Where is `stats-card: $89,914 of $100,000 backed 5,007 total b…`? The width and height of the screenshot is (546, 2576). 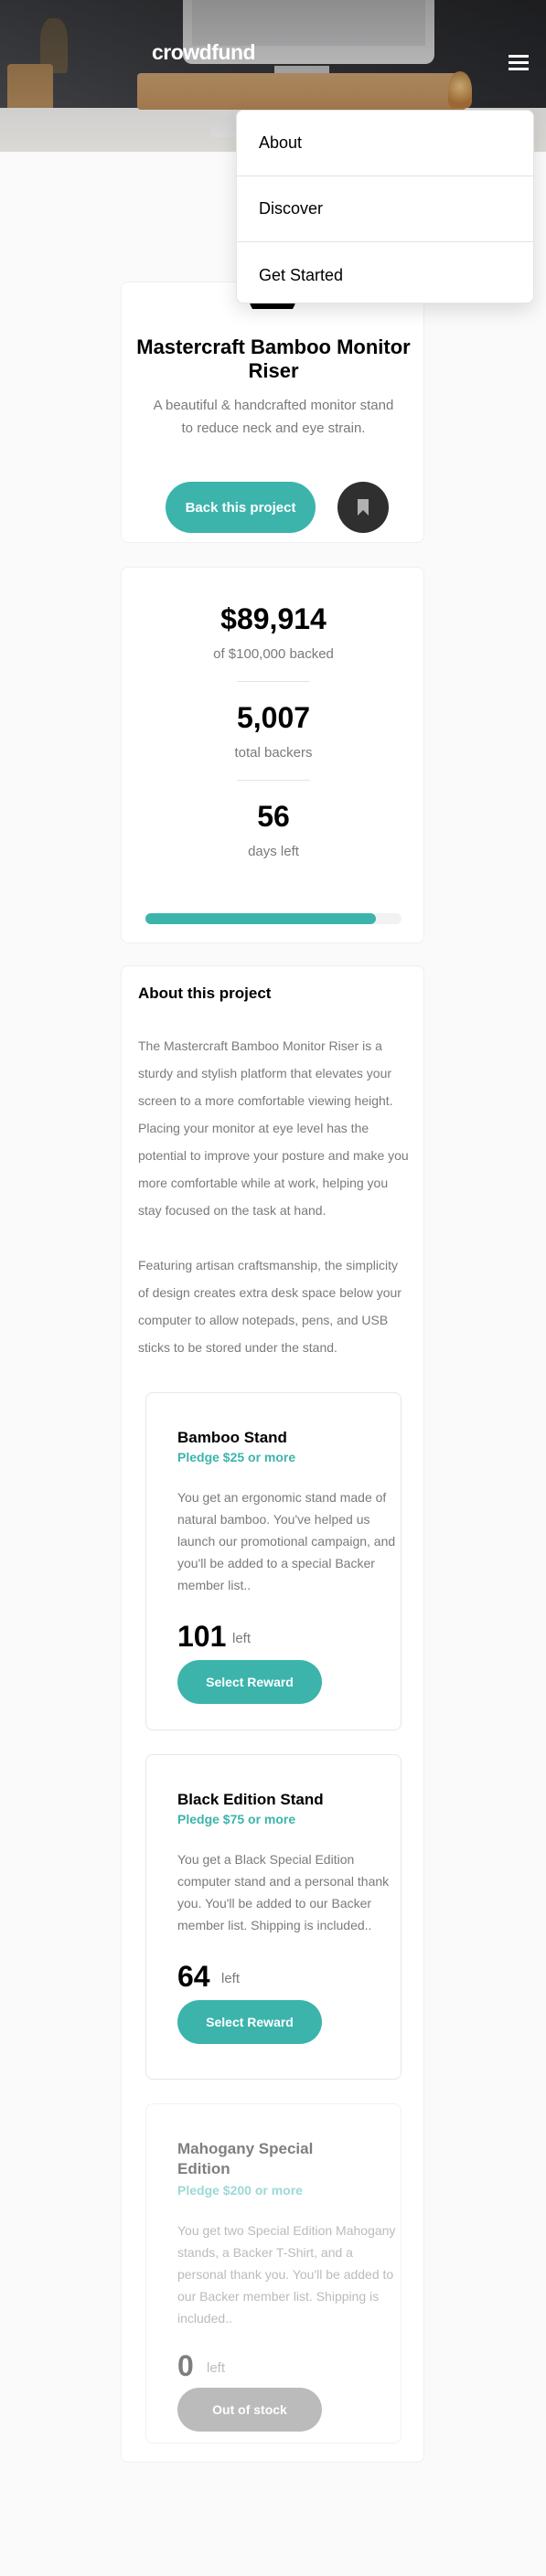 stats-card: $89,914 of $100,000 backed 5,007 total b… is located at coordinates (272, 755).